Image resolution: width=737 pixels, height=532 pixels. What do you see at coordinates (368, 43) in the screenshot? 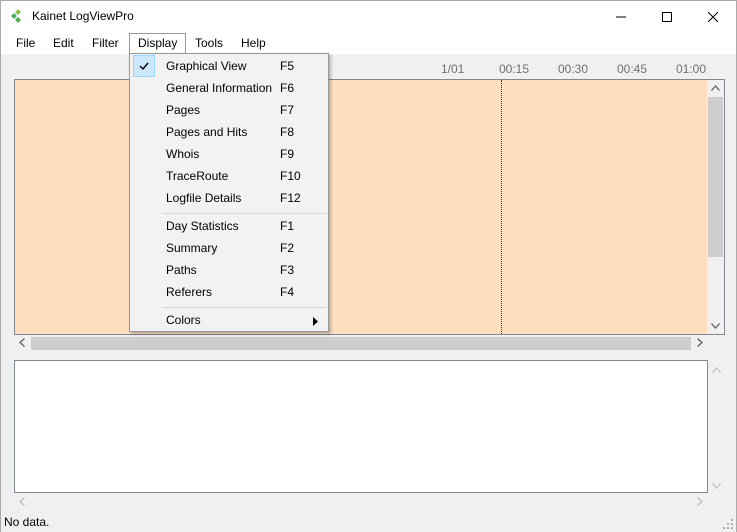
I see `menu-bar: File Edit Filter Display Tools Help` at bounding box center [368, 43].